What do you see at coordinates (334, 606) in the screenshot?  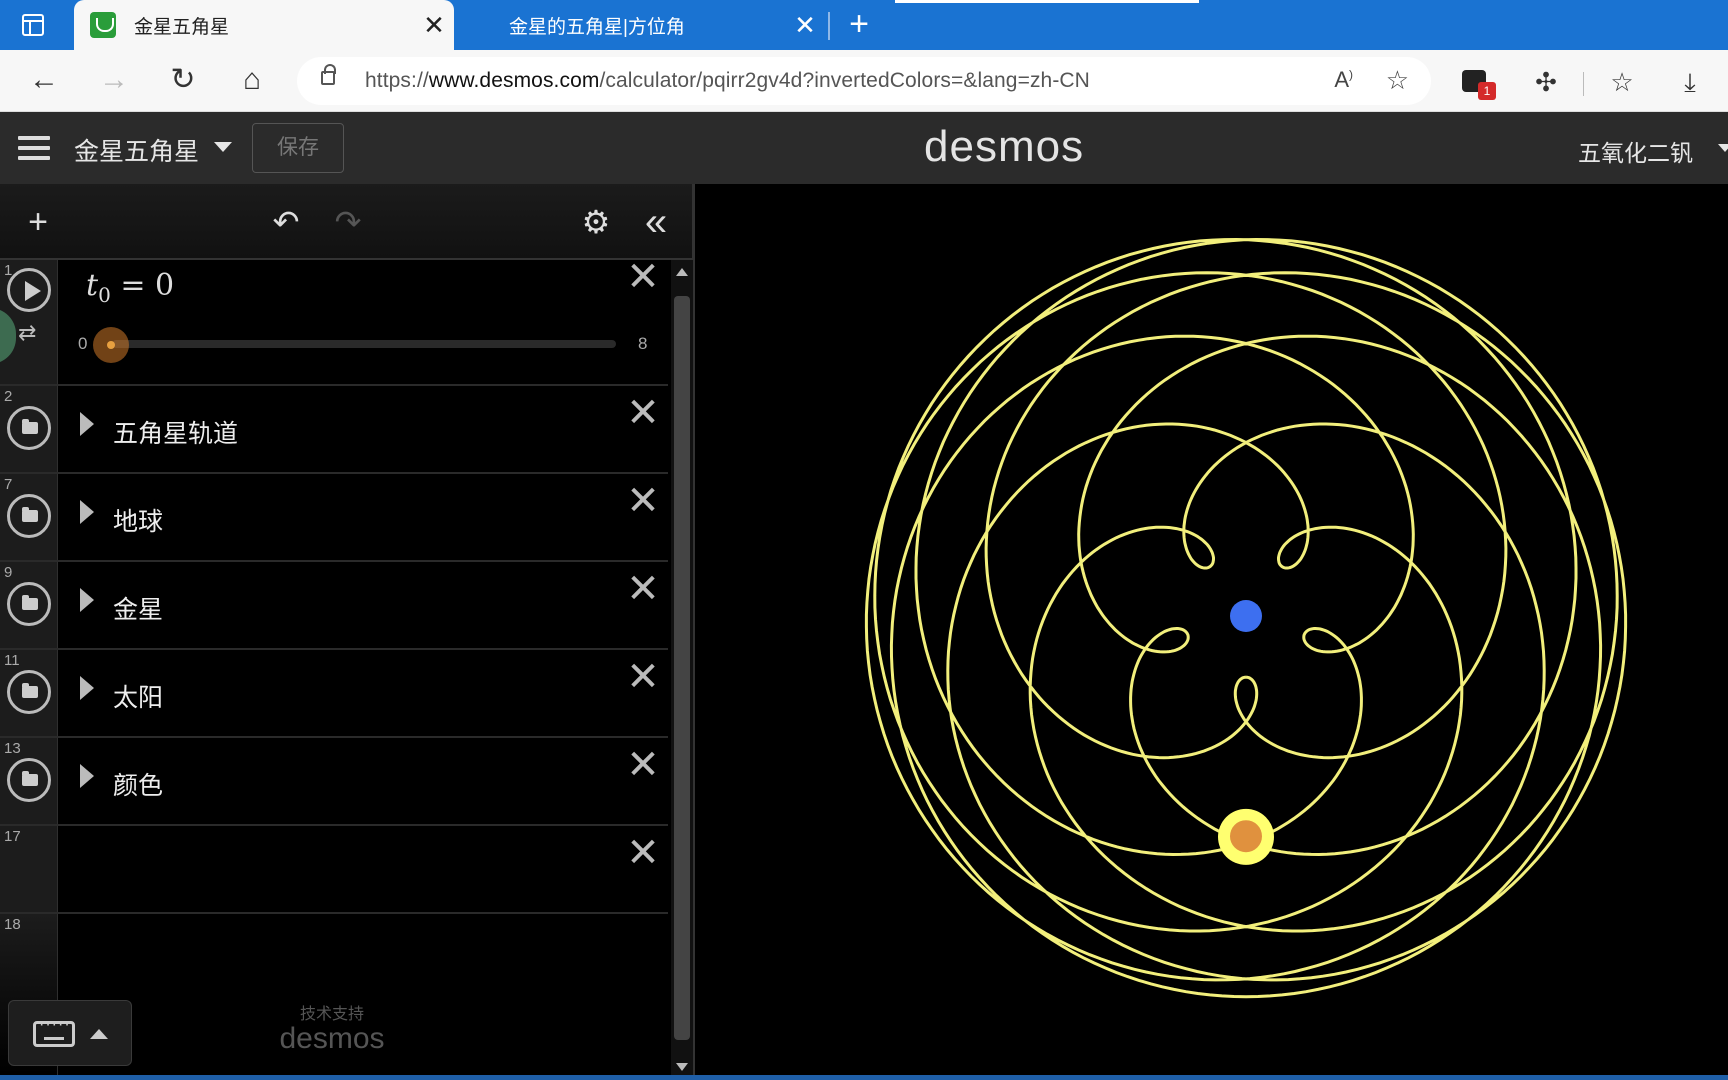 I see `folder-row: 9 金星 ✕` at bounding box center [334, 606].